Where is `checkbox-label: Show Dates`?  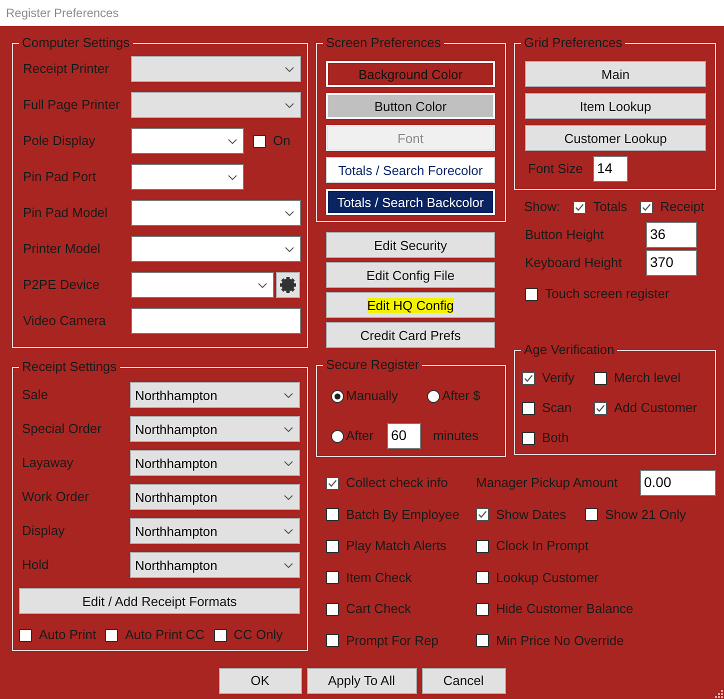 checkbox-label: Show Dates is located at coordinates (531, 514).